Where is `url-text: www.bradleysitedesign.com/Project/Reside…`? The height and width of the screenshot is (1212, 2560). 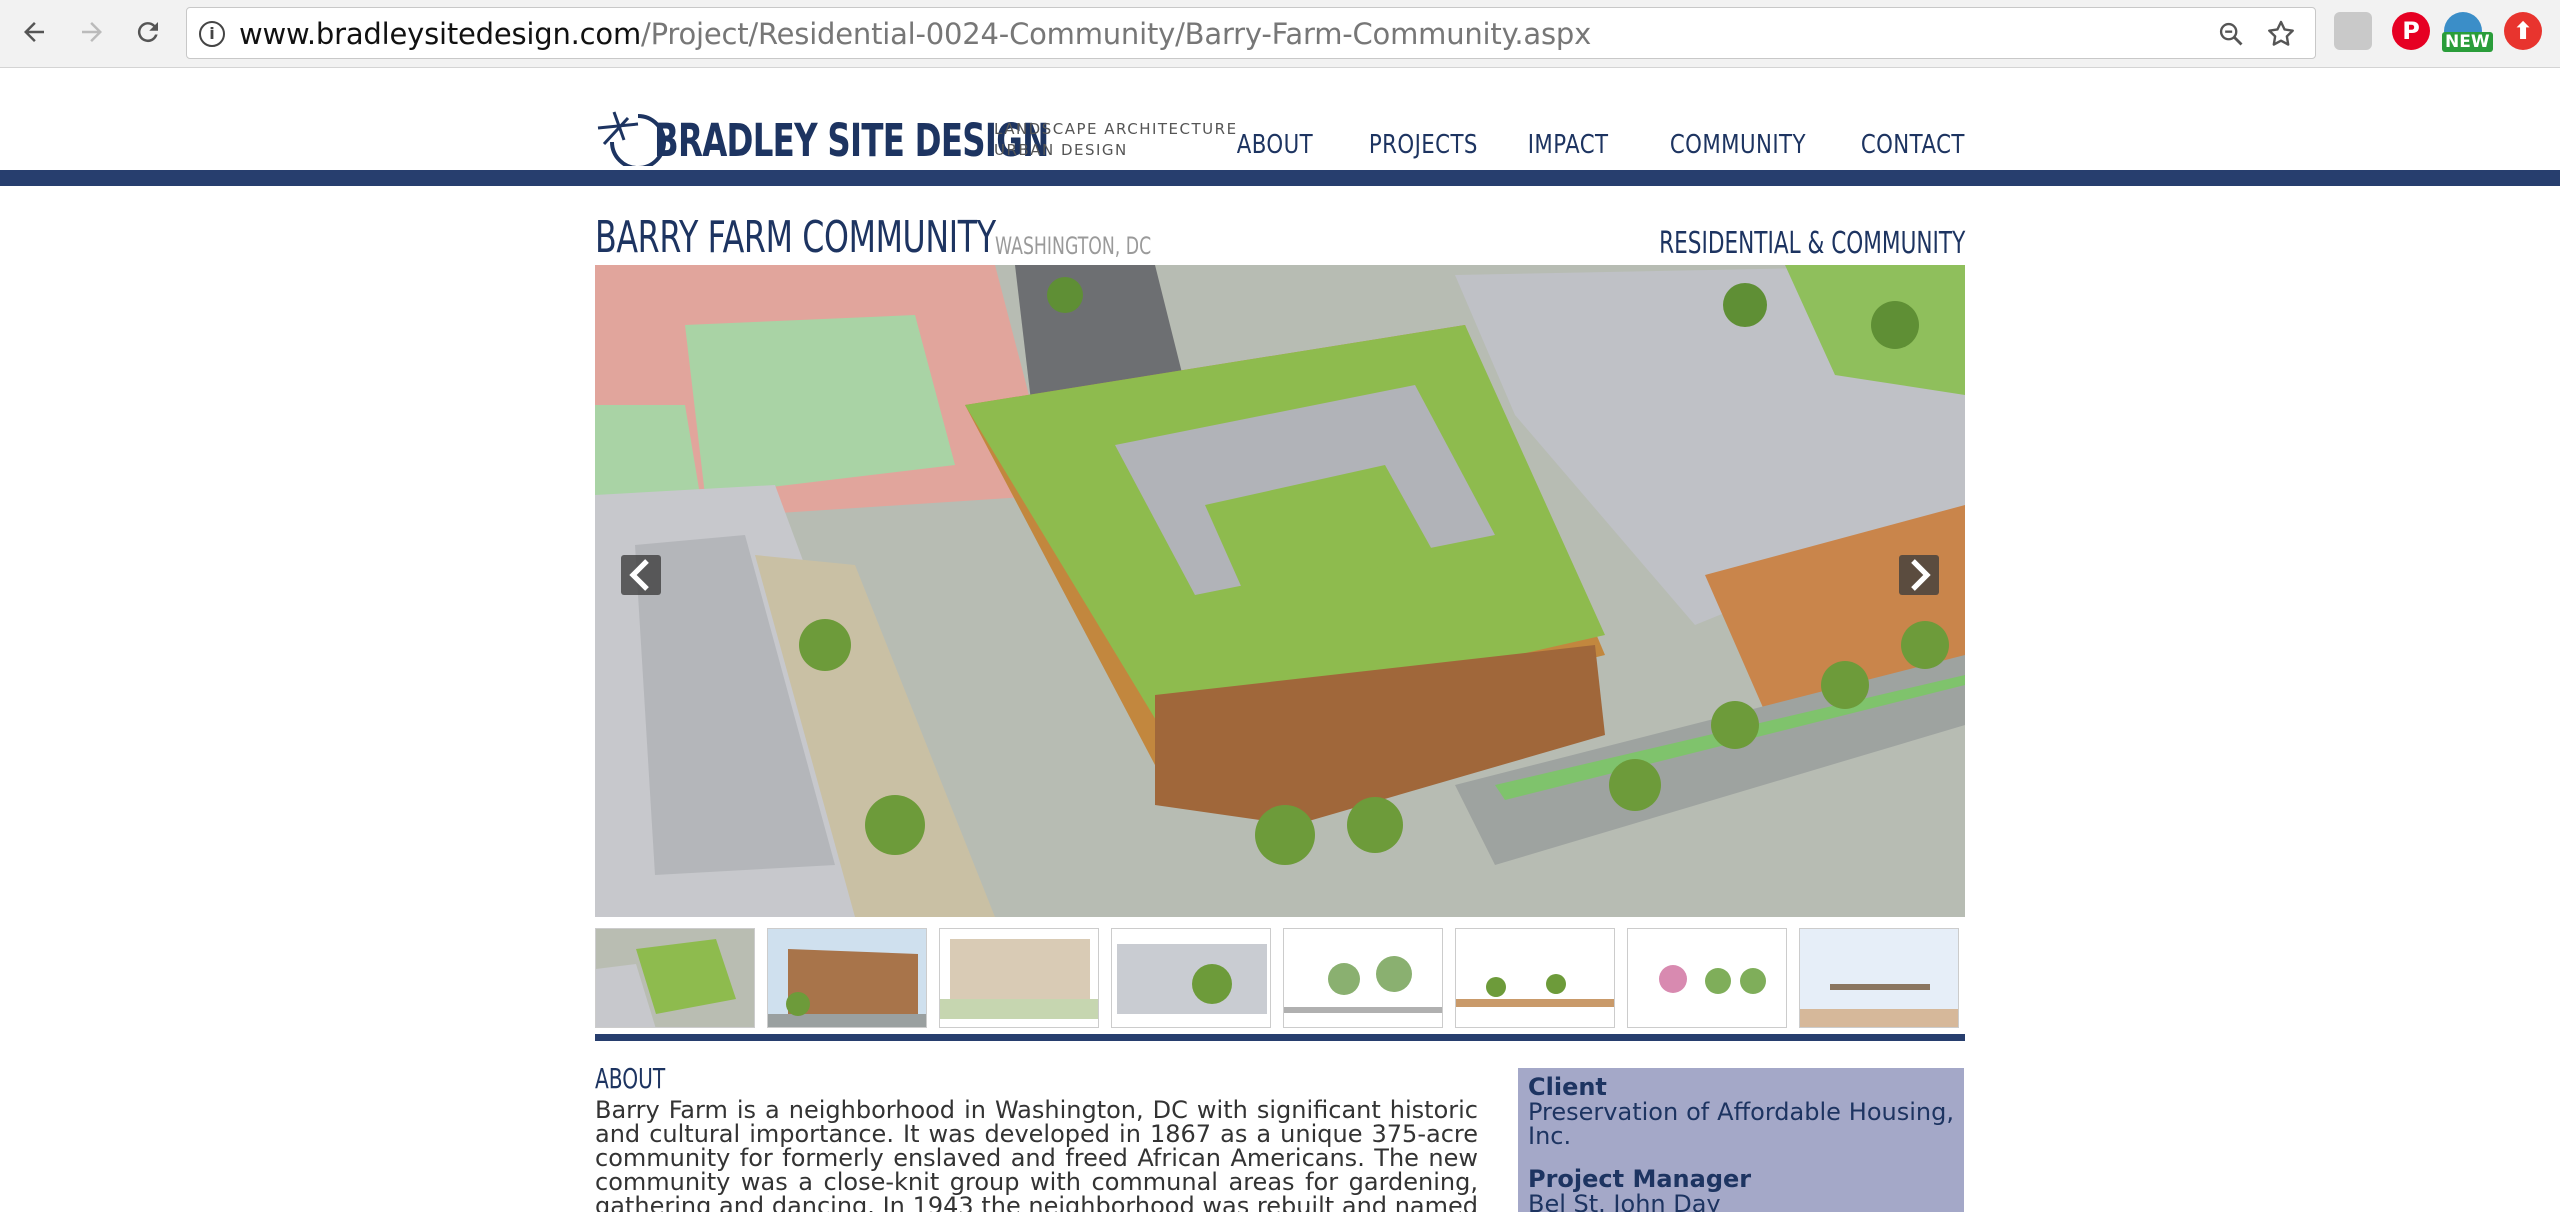
url-text: www.bradleysitedesign.com/Project/Reside… is located at coordinates (915, 34).